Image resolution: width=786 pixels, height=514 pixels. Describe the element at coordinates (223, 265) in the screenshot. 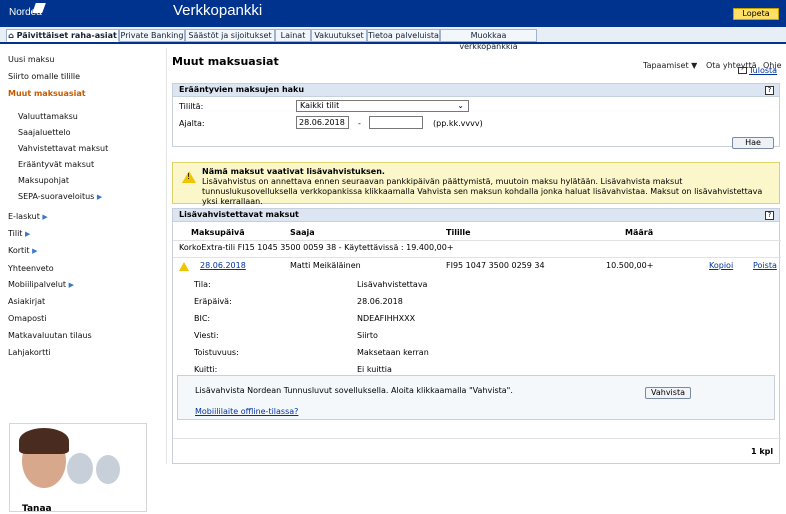

I see `payment-date-link: 28.06.2018` at that location.